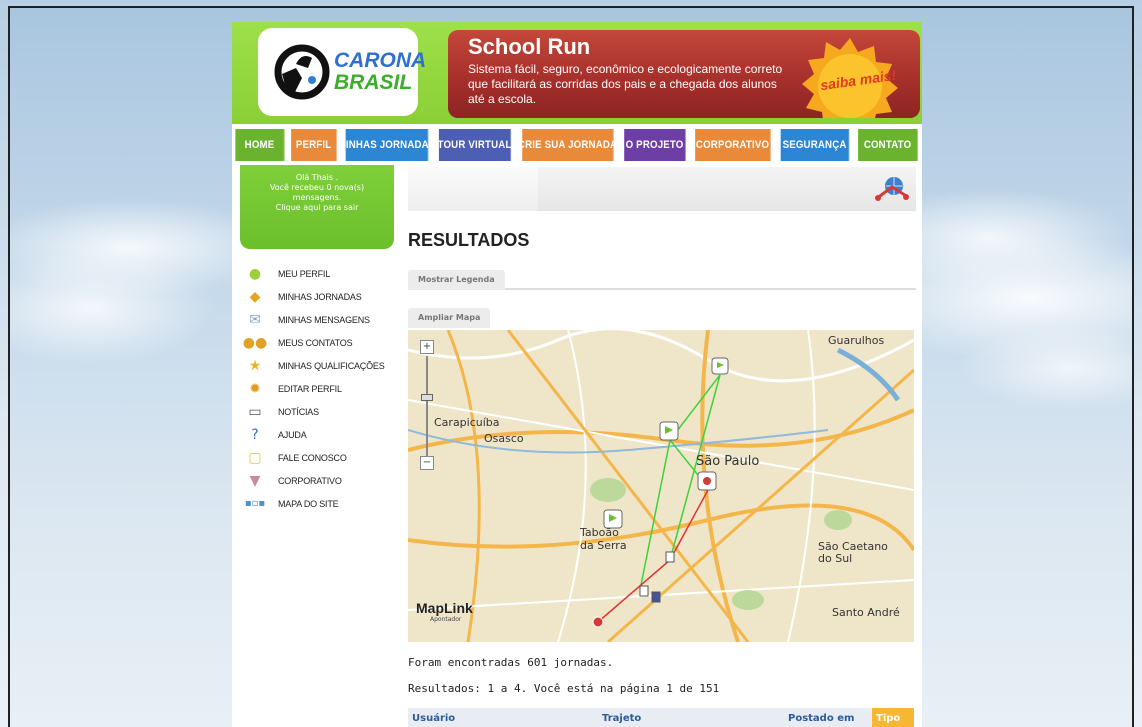  I want to click on column-header-trajeto: Trajeto, so click(691, 717).